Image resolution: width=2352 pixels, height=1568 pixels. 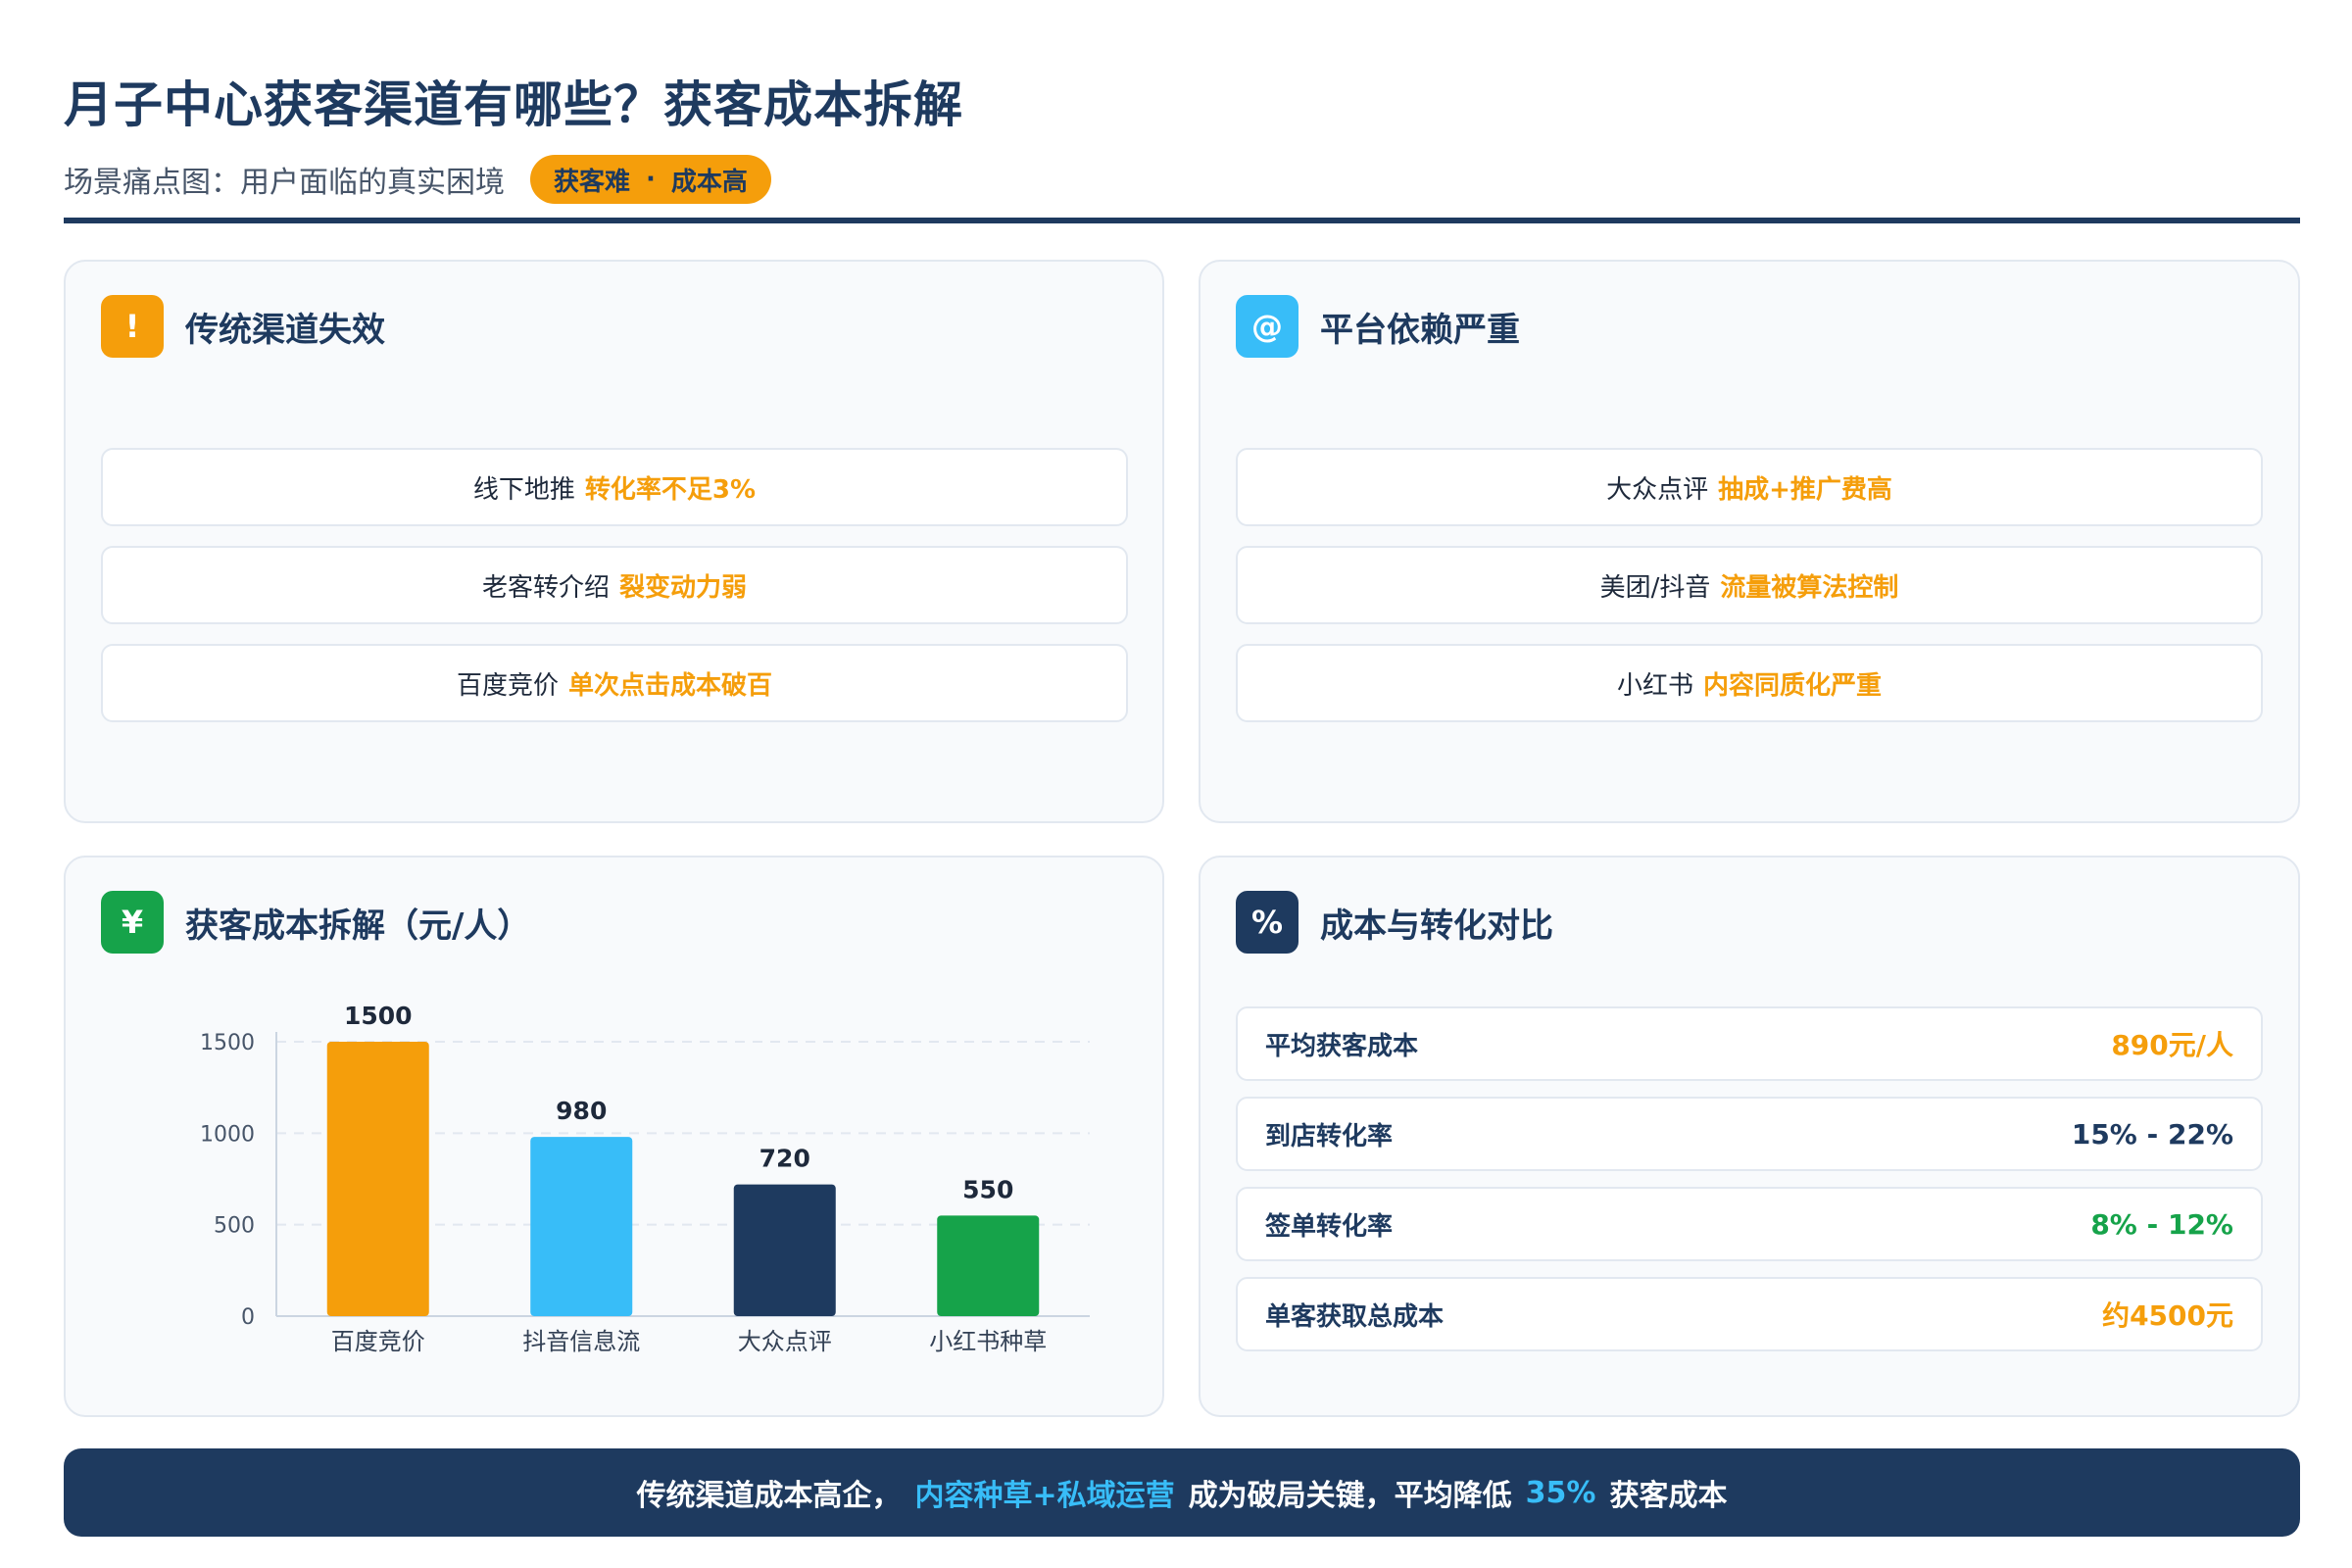 What do you see at coordinates (2172, 1045) in the screenshot?
I see `metric-value: 890元/人` at bounding box center [2172, 1045].